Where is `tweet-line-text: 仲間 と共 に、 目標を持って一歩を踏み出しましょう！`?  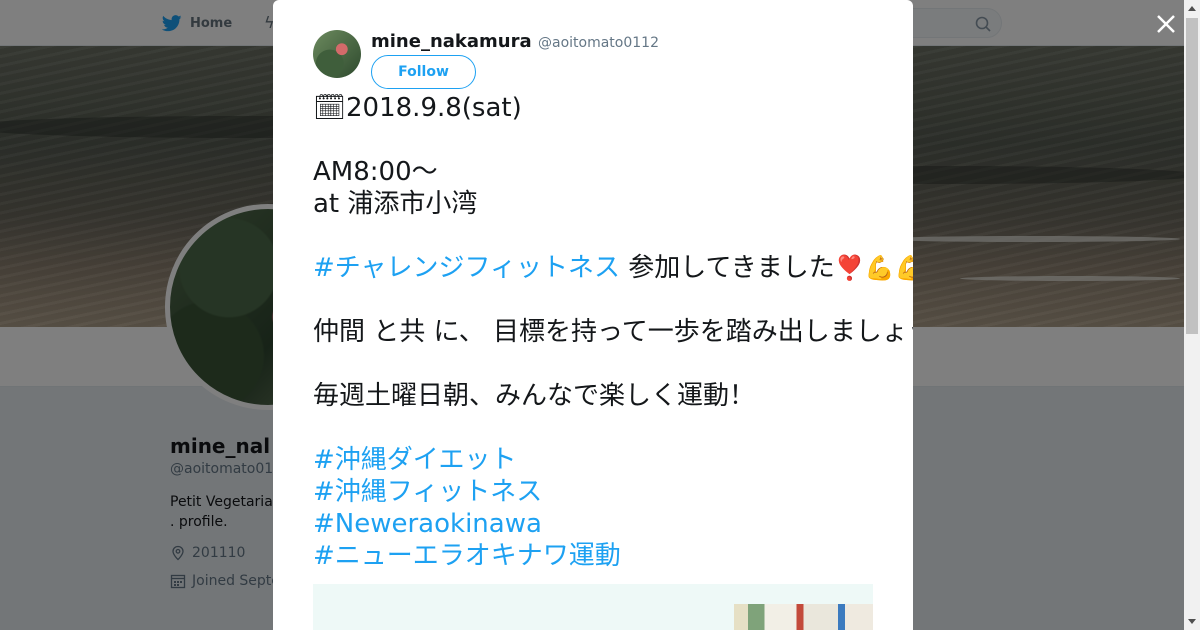 tweet-line-text: 仲間 と共 に、 目標を持って一歩を踏み出しましょう！ is located at coordinates (613, 332).